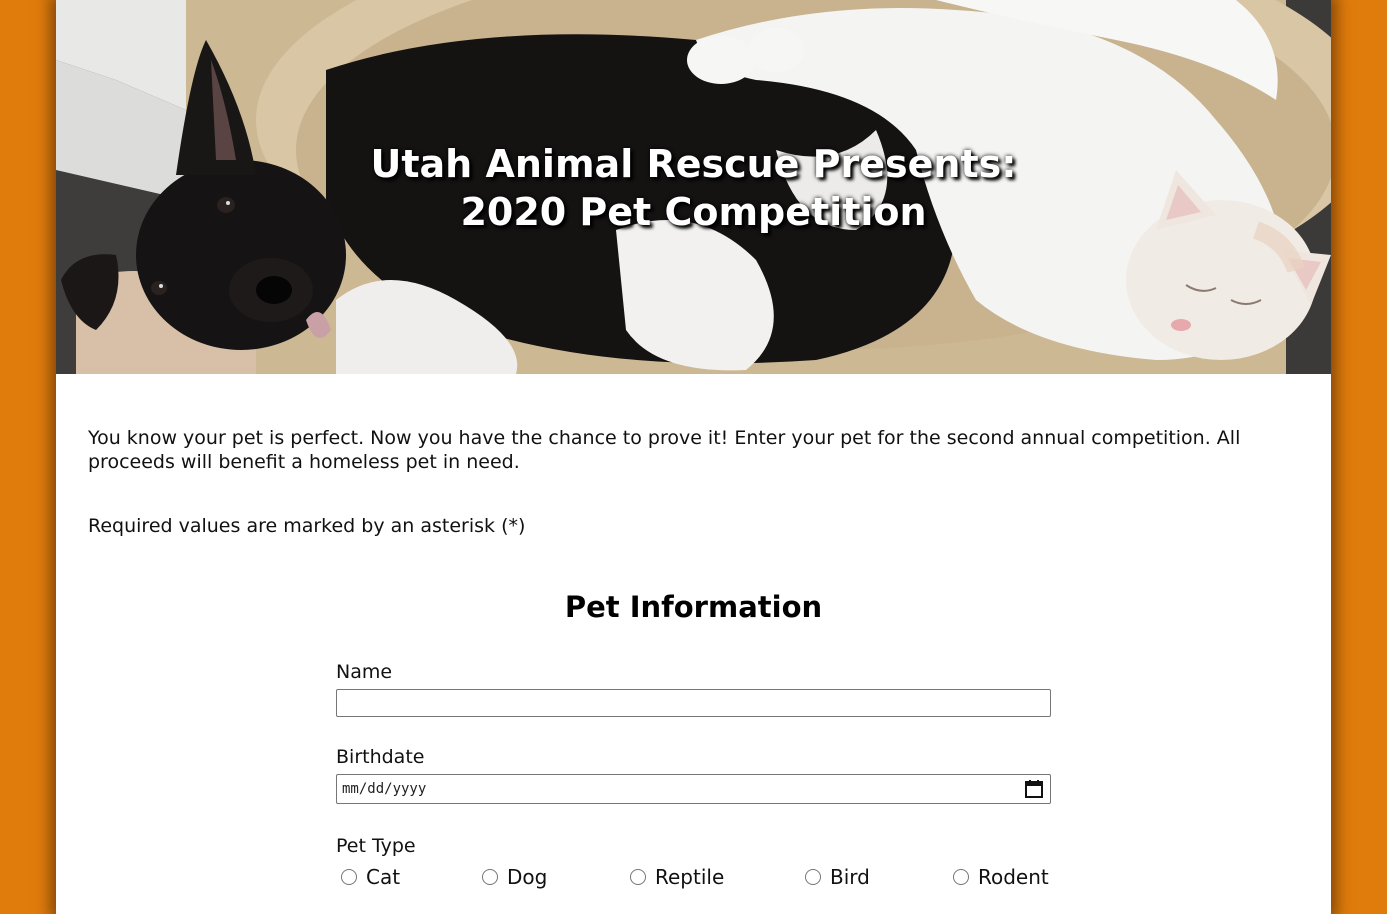  I want to click on page-title-line1: Utah Animal Rescue Presents:, so click(693, 164).